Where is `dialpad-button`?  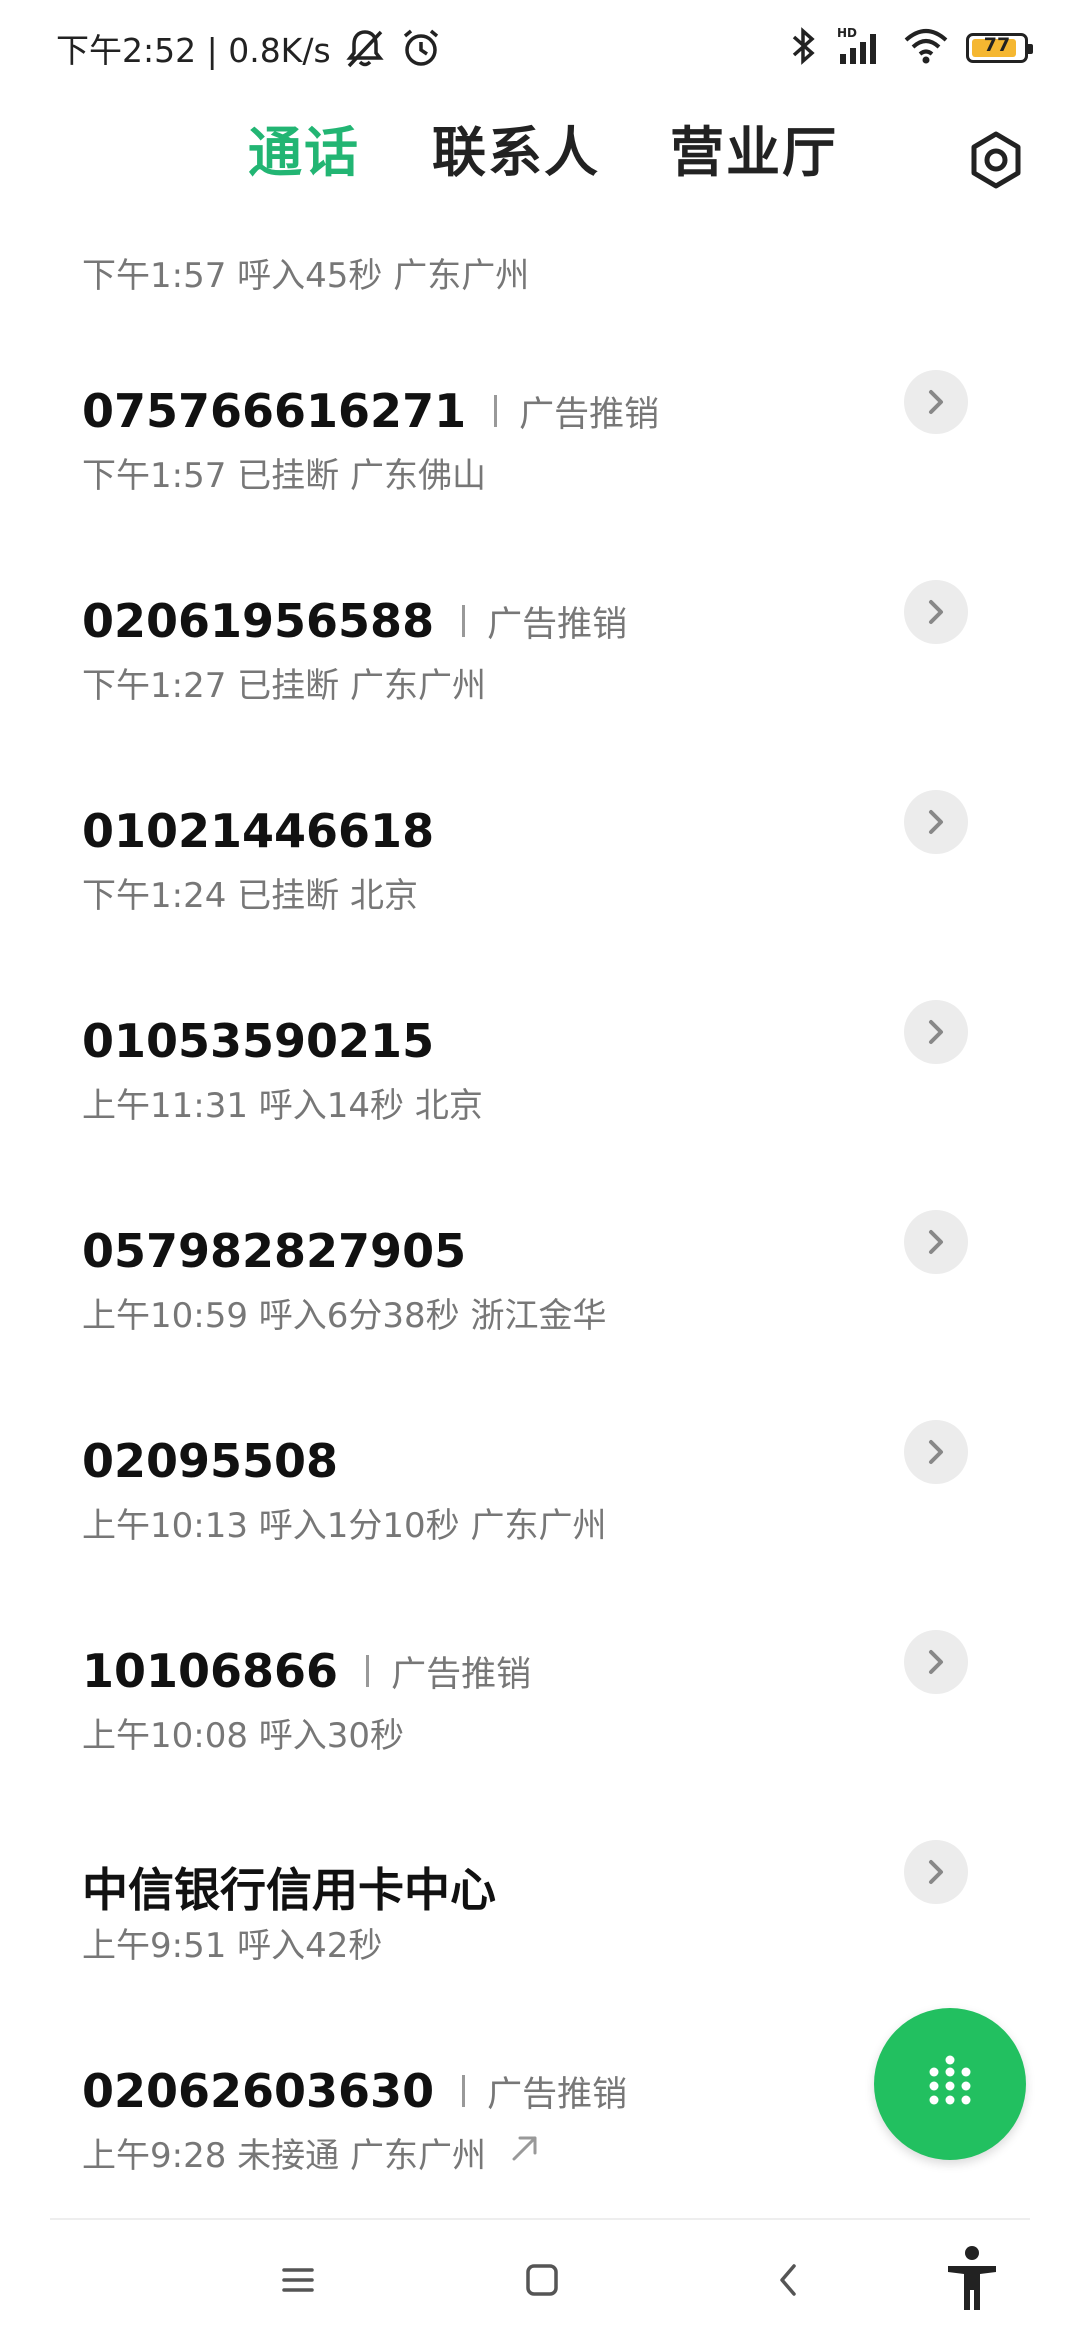
dialpad-button is located at coordinates (950, 2084).